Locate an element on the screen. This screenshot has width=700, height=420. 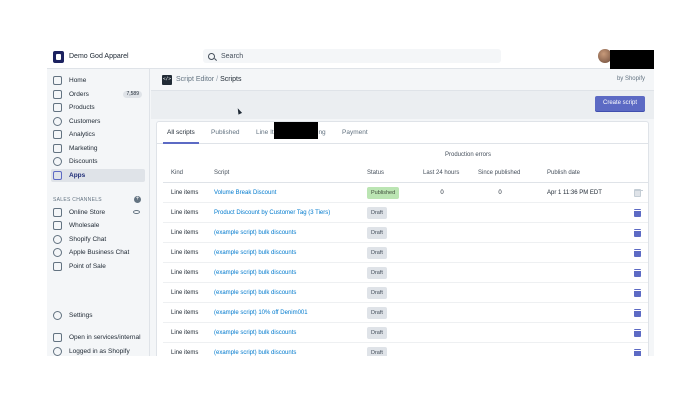
pos-icon is located at coordinates (57, 266).